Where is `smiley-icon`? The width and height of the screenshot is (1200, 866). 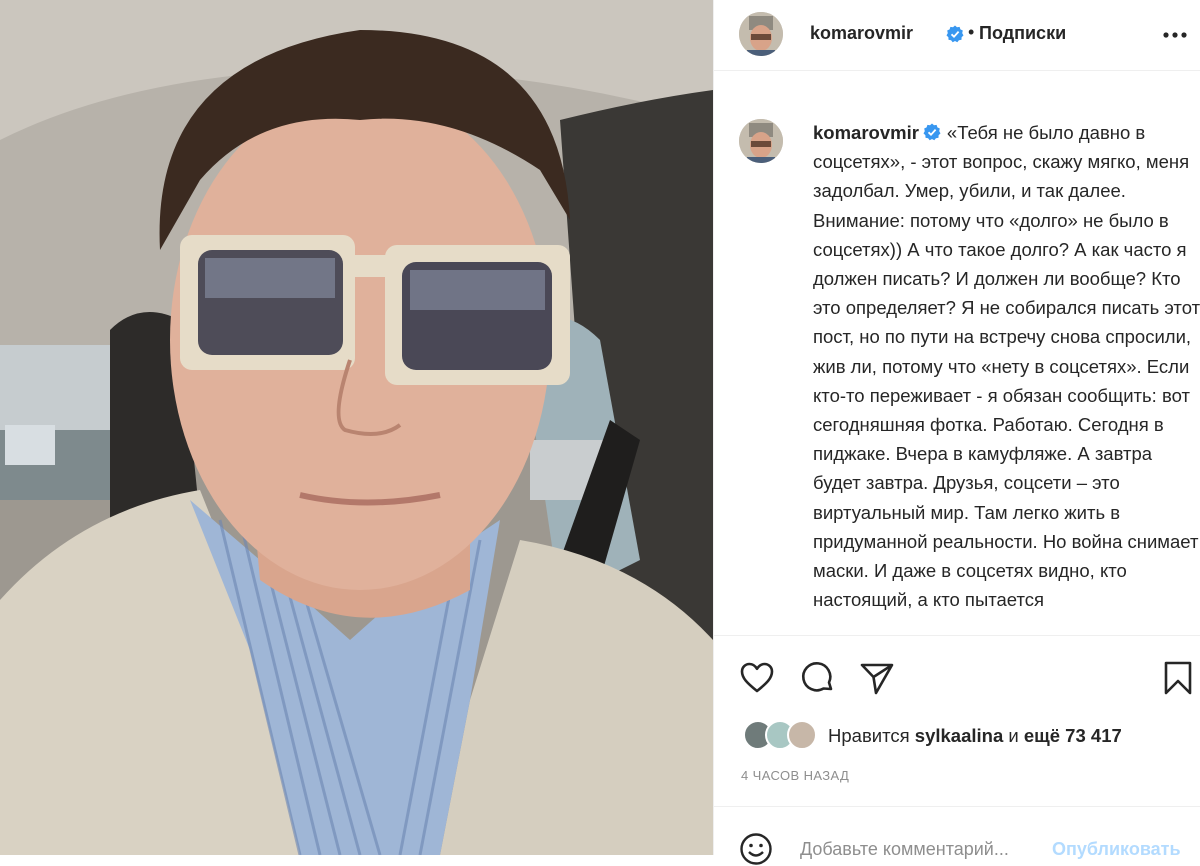 smiley-icon is located at coordinates (756, 849).